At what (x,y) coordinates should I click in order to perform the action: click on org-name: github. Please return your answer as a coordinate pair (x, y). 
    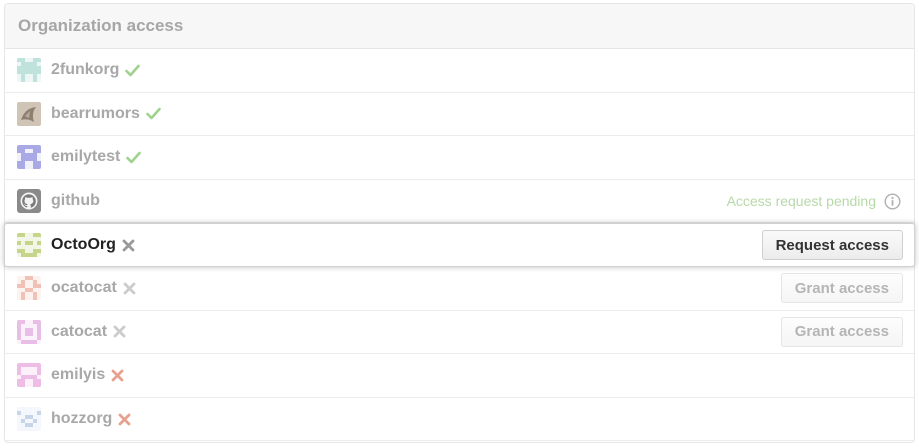
    Looking at the image, I should click on (75, 201).